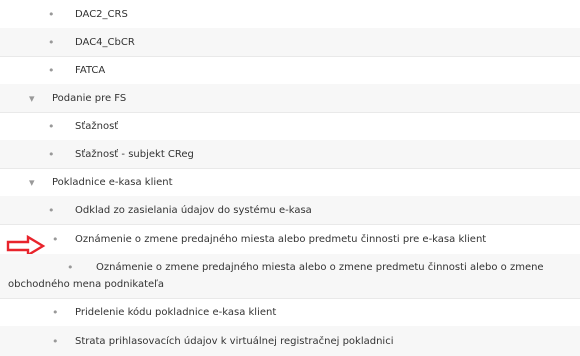 The height and width of the screenshot is (356, 580). I want to click on tree-item-label: Sťažnosť - subjekt CReg, so click(134, 155).